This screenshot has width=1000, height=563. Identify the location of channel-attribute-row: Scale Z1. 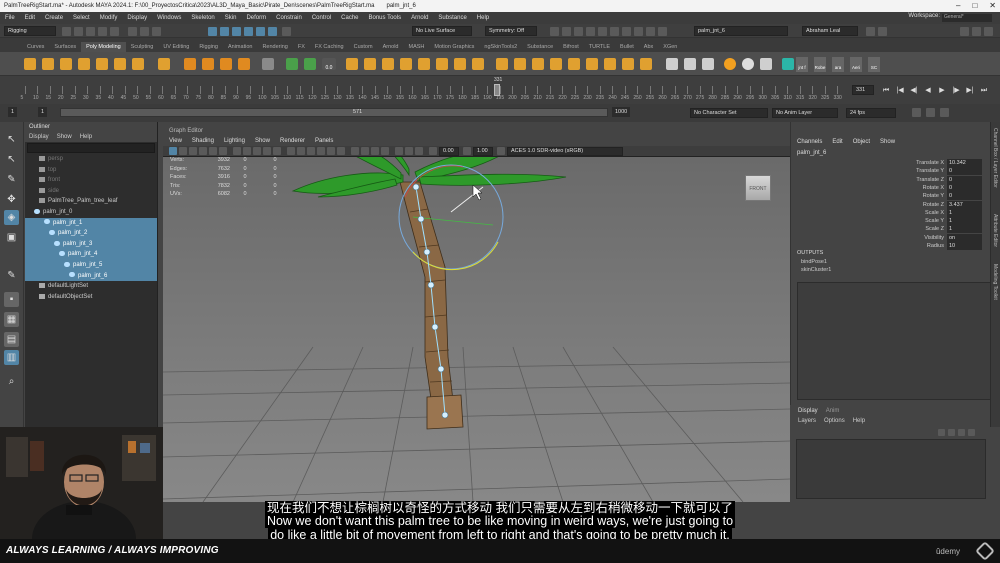
(938, 229).